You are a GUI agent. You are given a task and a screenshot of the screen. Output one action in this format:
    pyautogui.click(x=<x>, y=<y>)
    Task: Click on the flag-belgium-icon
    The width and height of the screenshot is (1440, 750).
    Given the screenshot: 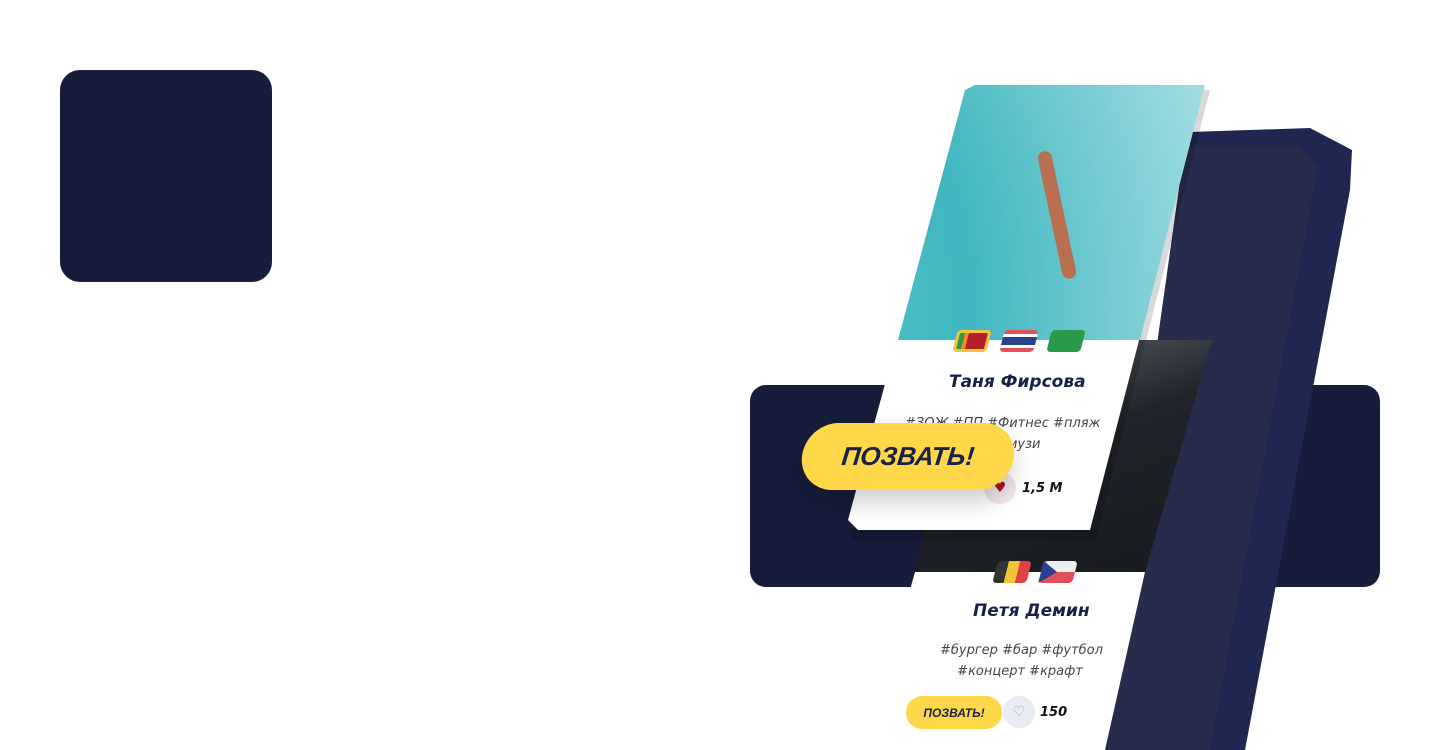 What is the action you would take?
    pyautogui.click(x=1012, y=572)
    